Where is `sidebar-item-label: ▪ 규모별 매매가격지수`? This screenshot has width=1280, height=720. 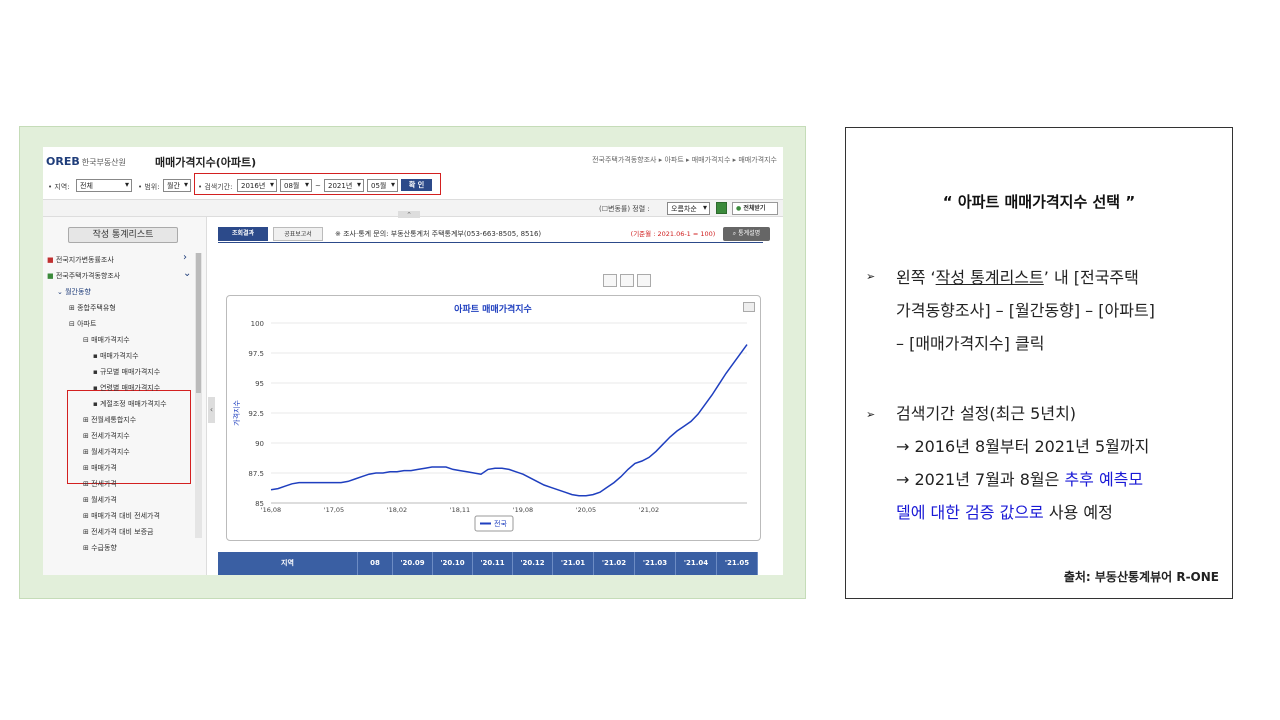 sidebar-item-label: ▪ 규모별 매매가격지수 is located at coordinates (127, 372).